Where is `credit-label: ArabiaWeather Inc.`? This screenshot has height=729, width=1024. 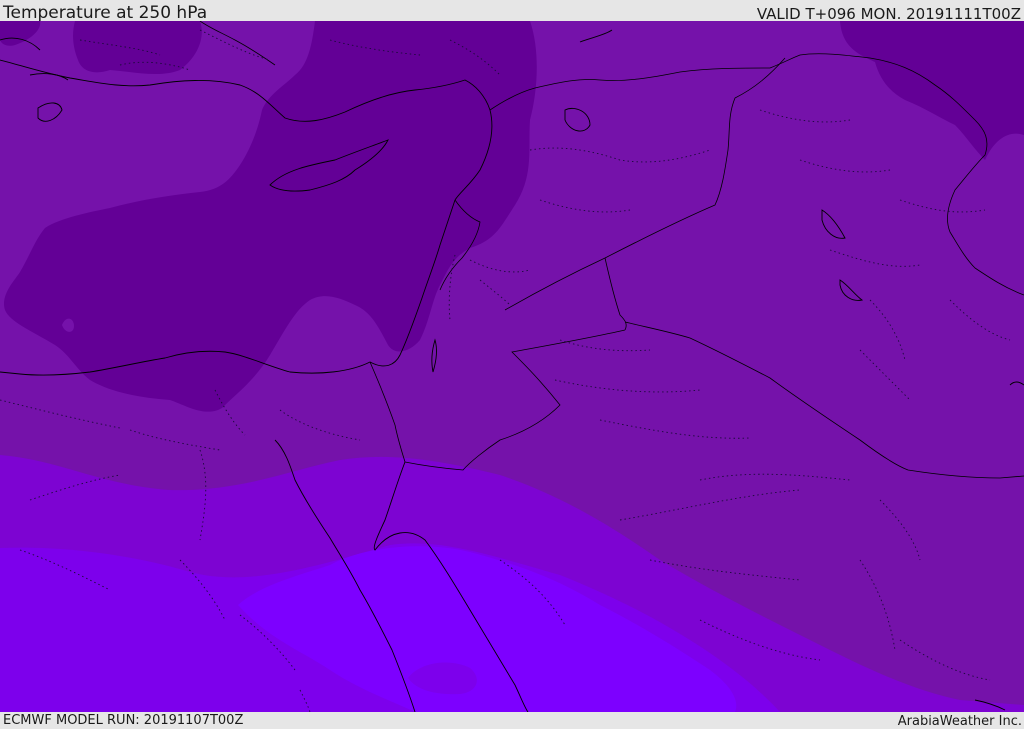 credit-label: ArabiaWeather Inc. is located at coordinates (959, 721).